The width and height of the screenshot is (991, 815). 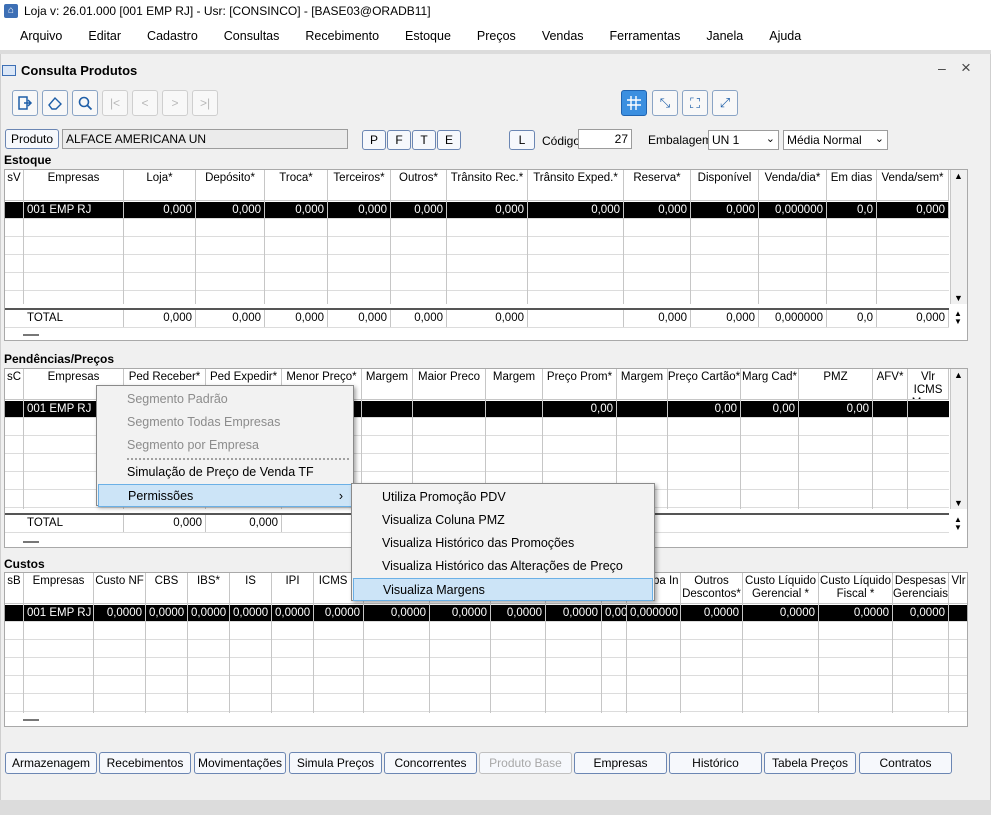 What do you see at coordinates (25, 103) in the screenshot?
I see `exit-button` at bounding box center [25, 103].